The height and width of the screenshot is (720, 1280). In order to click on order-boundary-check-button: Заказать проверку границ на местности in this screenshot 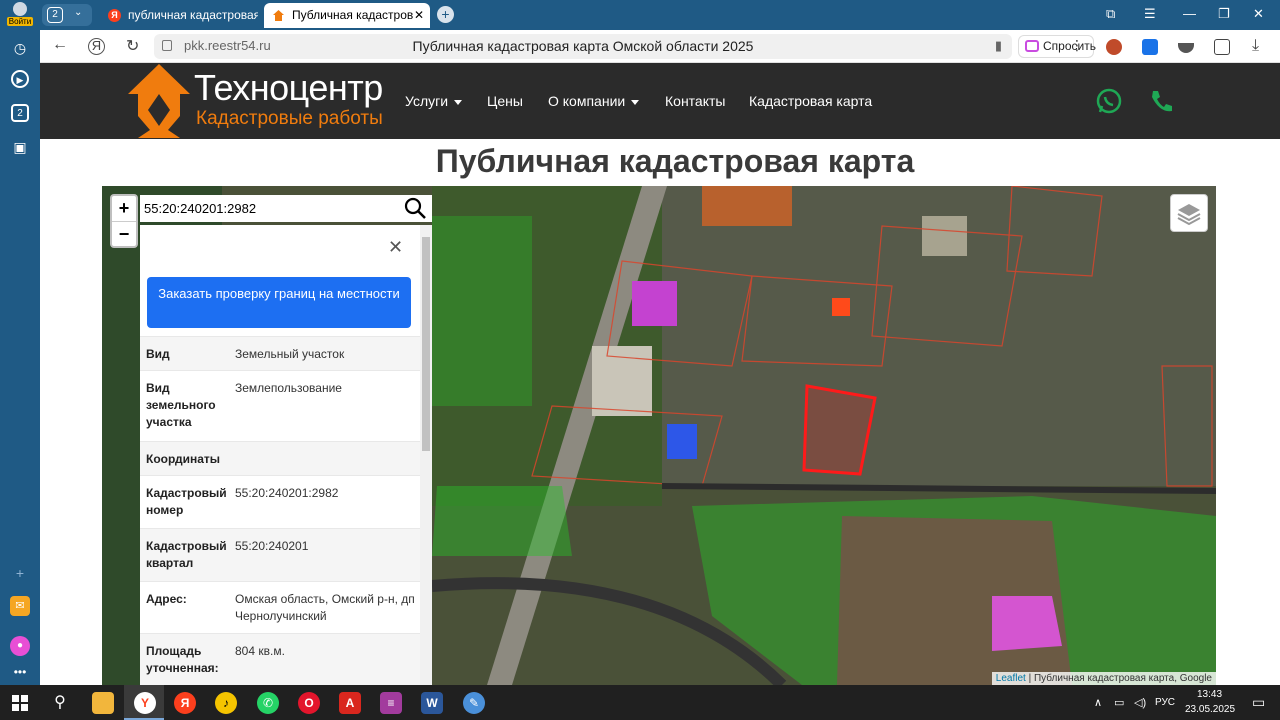, I will do `click(279, 302)`.